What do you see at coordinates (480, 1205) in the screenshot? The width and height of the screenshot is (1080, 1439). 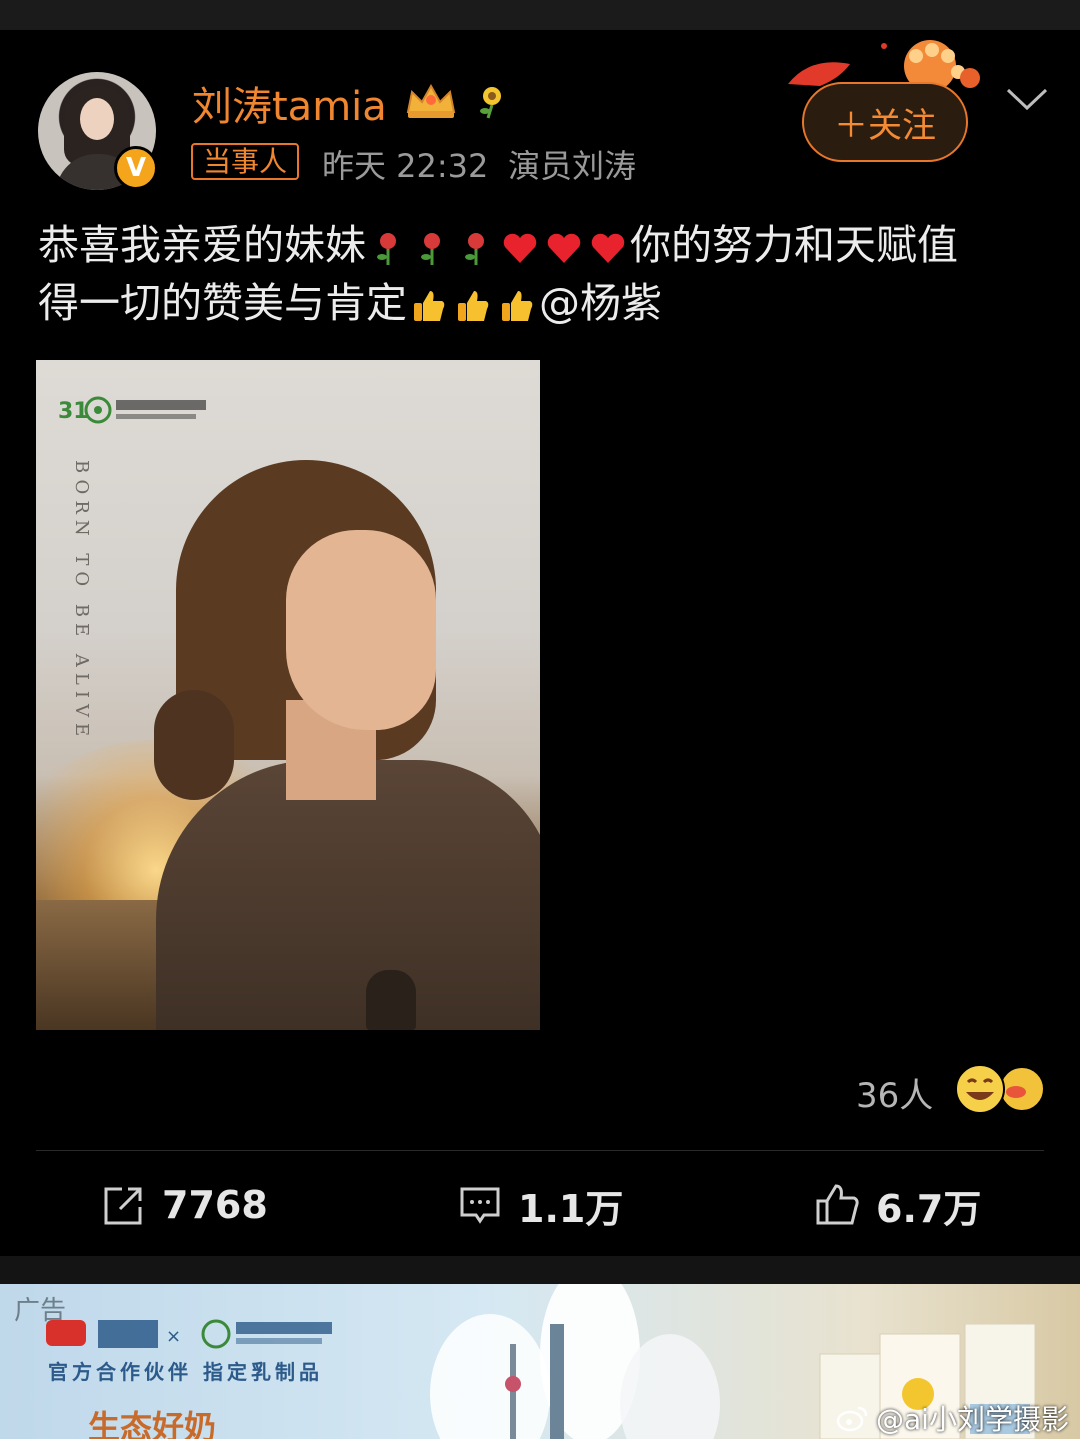 I see `comment-icon` at bounding box center [480, 1205].